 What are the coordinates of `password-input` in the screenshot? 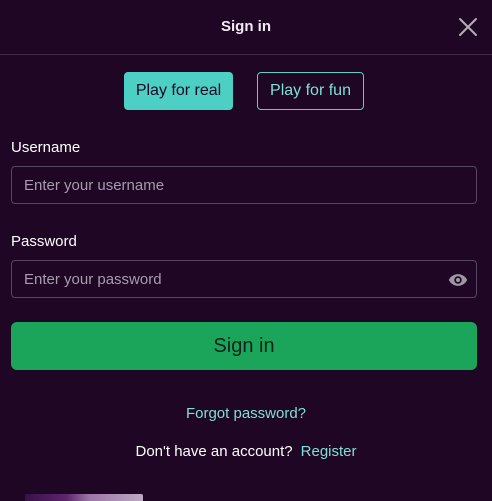 It's located at (244, 279).